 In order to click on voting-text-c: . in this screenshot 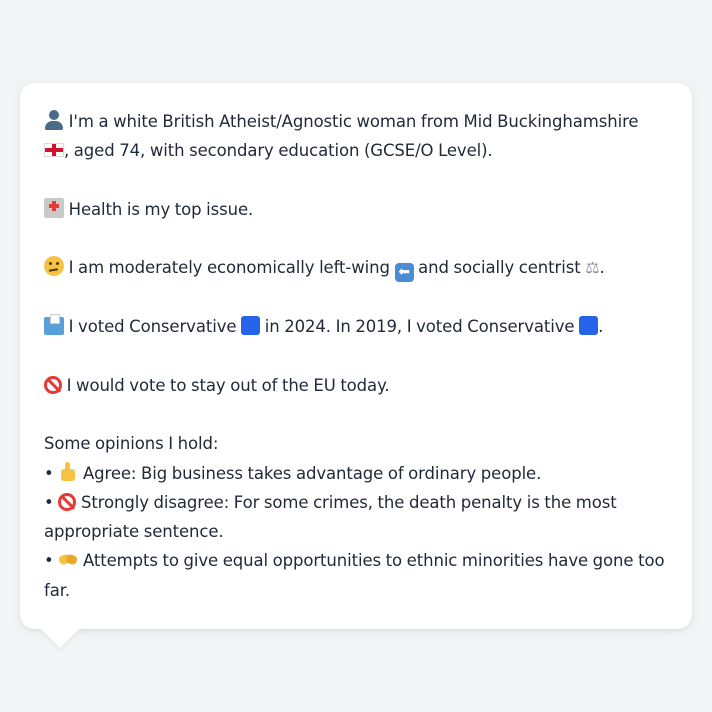, I will do `click(601, 327)`.